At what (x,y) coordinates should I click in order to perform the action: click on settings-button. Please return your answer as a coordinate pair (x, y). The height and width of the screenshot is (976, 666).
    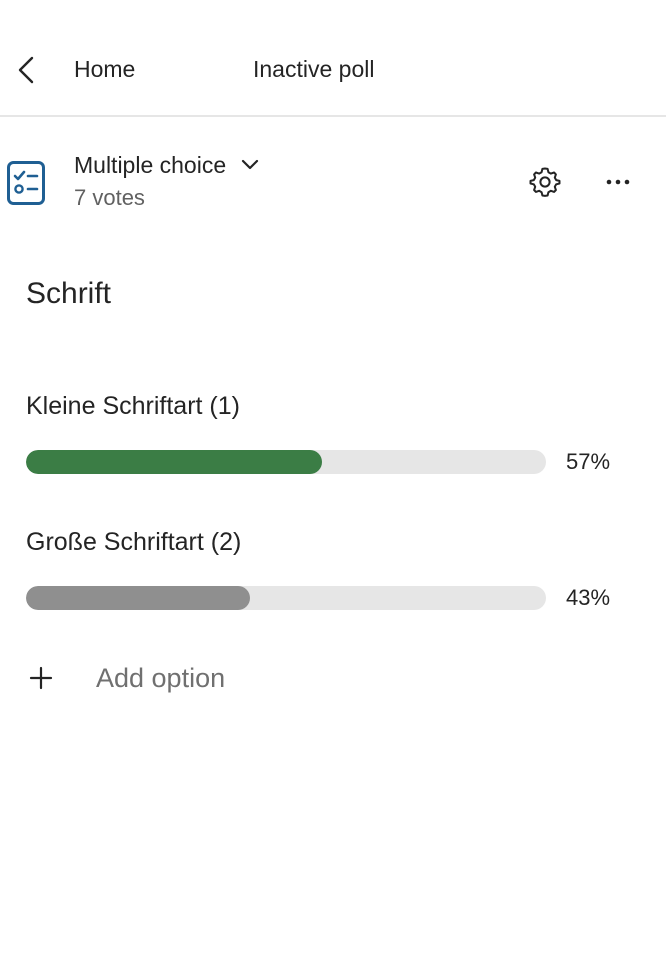
    Looking at the image, I should click on (545, 182).